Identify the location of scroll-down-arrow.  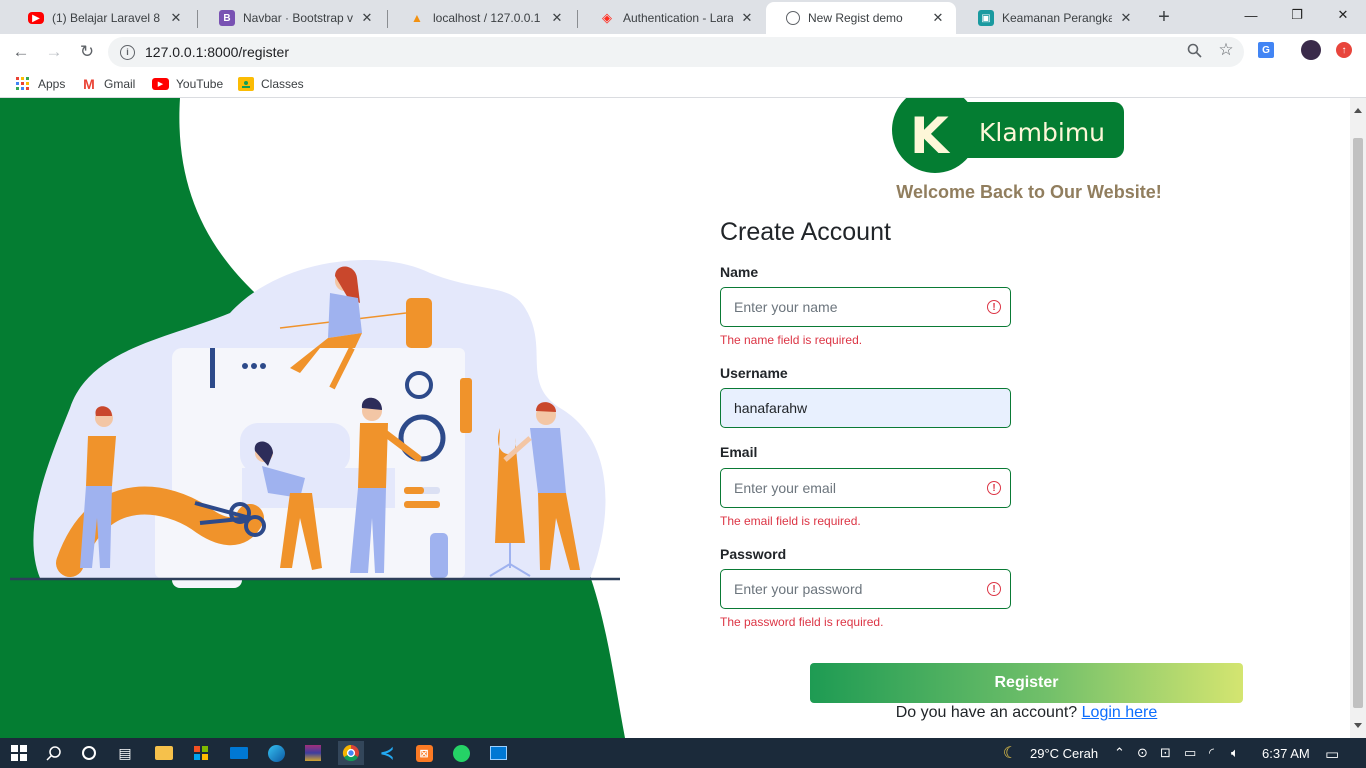
(1358, 725).